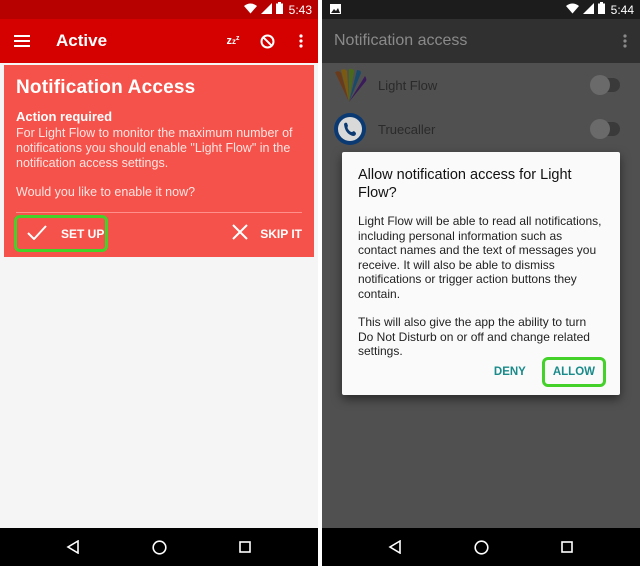  What do you see at coordinates (622, 9) in the screenshot?
I see `status-time: 5:44` at bounding box center [622, 9].